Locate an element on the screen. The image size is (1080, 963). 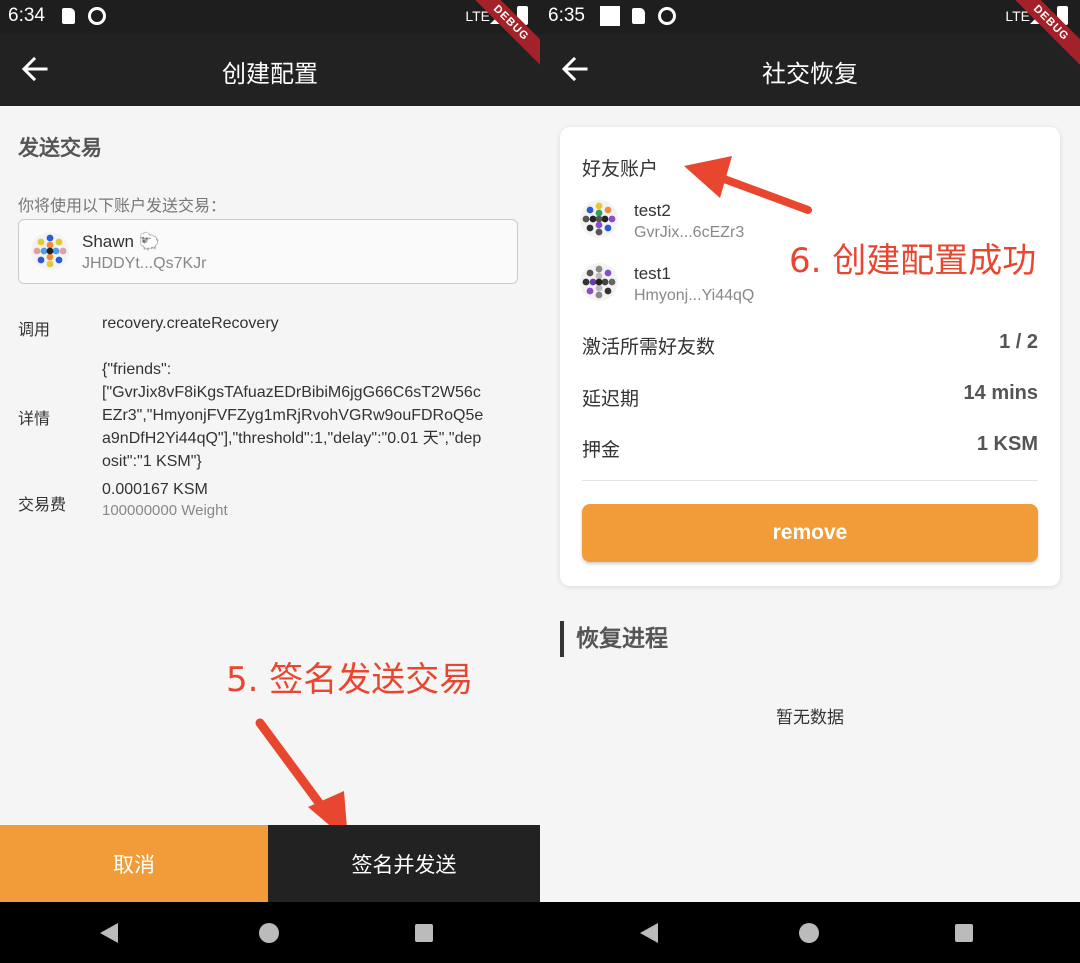
fee-value: 0.000167 KSM is located at coordinates (155, 489).